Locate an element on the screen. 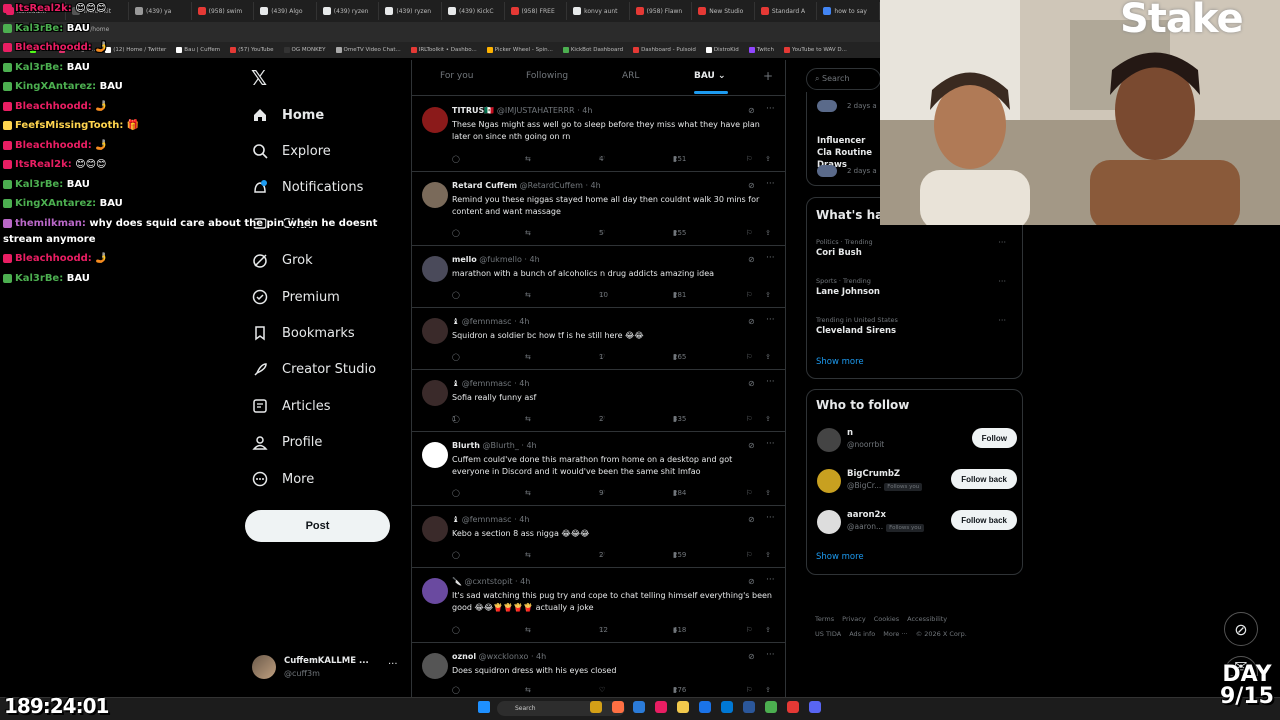  browser-tab: (958) swim is located at coordinates (223, 11).